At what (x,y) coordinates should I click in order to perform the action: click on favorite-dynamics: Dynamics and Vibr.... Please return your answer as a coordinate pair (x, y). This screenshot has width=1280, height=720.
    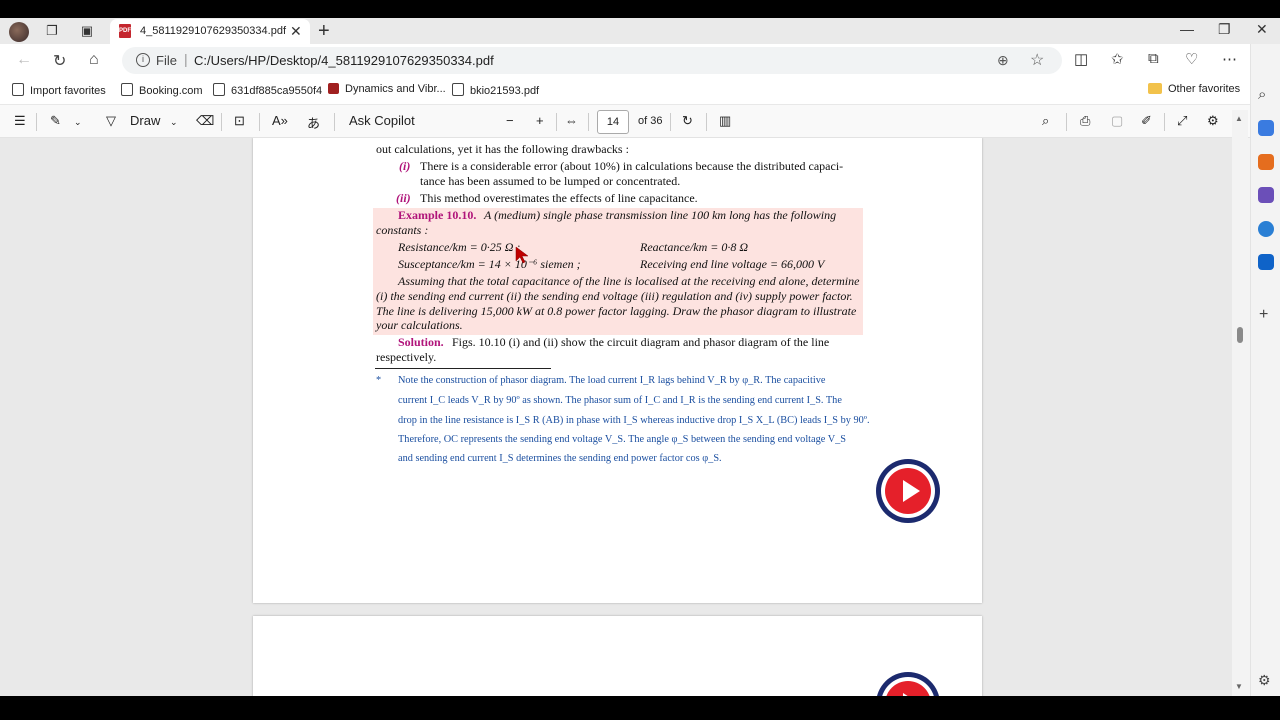
    Looking at the image, I should click on (387, 89).